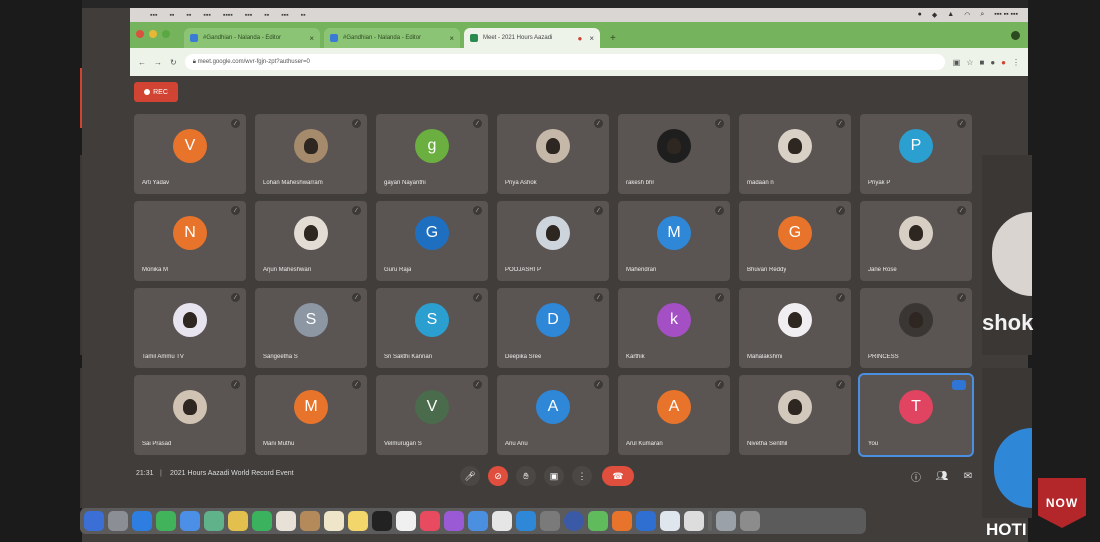  Describe the element at coordinates (1016, 62) in the screenshot. I see `menu-dots-icon: ⋮` at that location.